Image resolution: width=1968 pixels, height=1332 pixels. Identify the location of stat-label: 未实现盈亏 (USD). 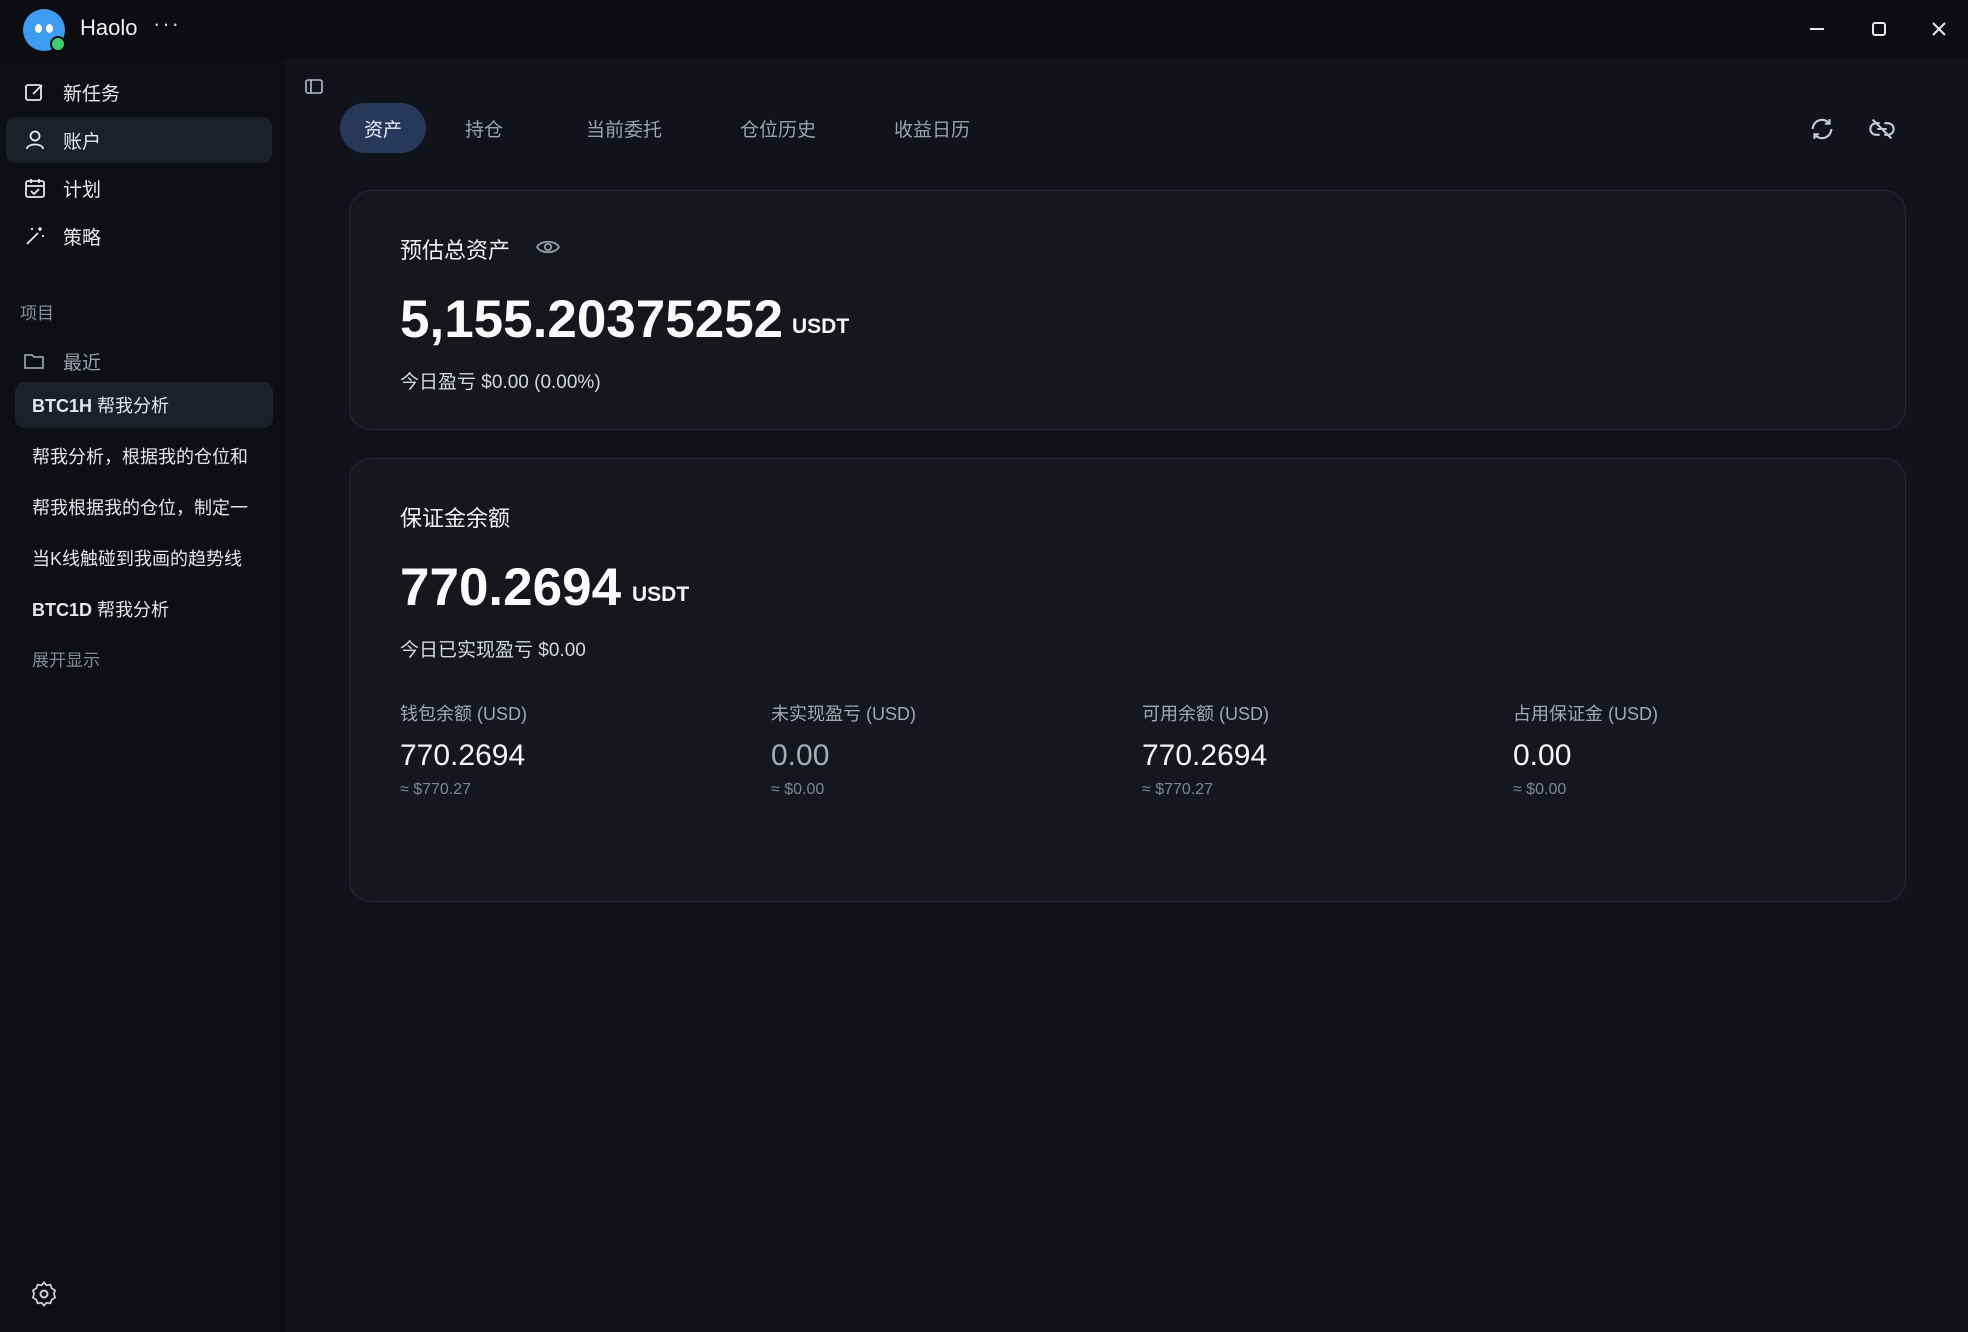
(843, 714).